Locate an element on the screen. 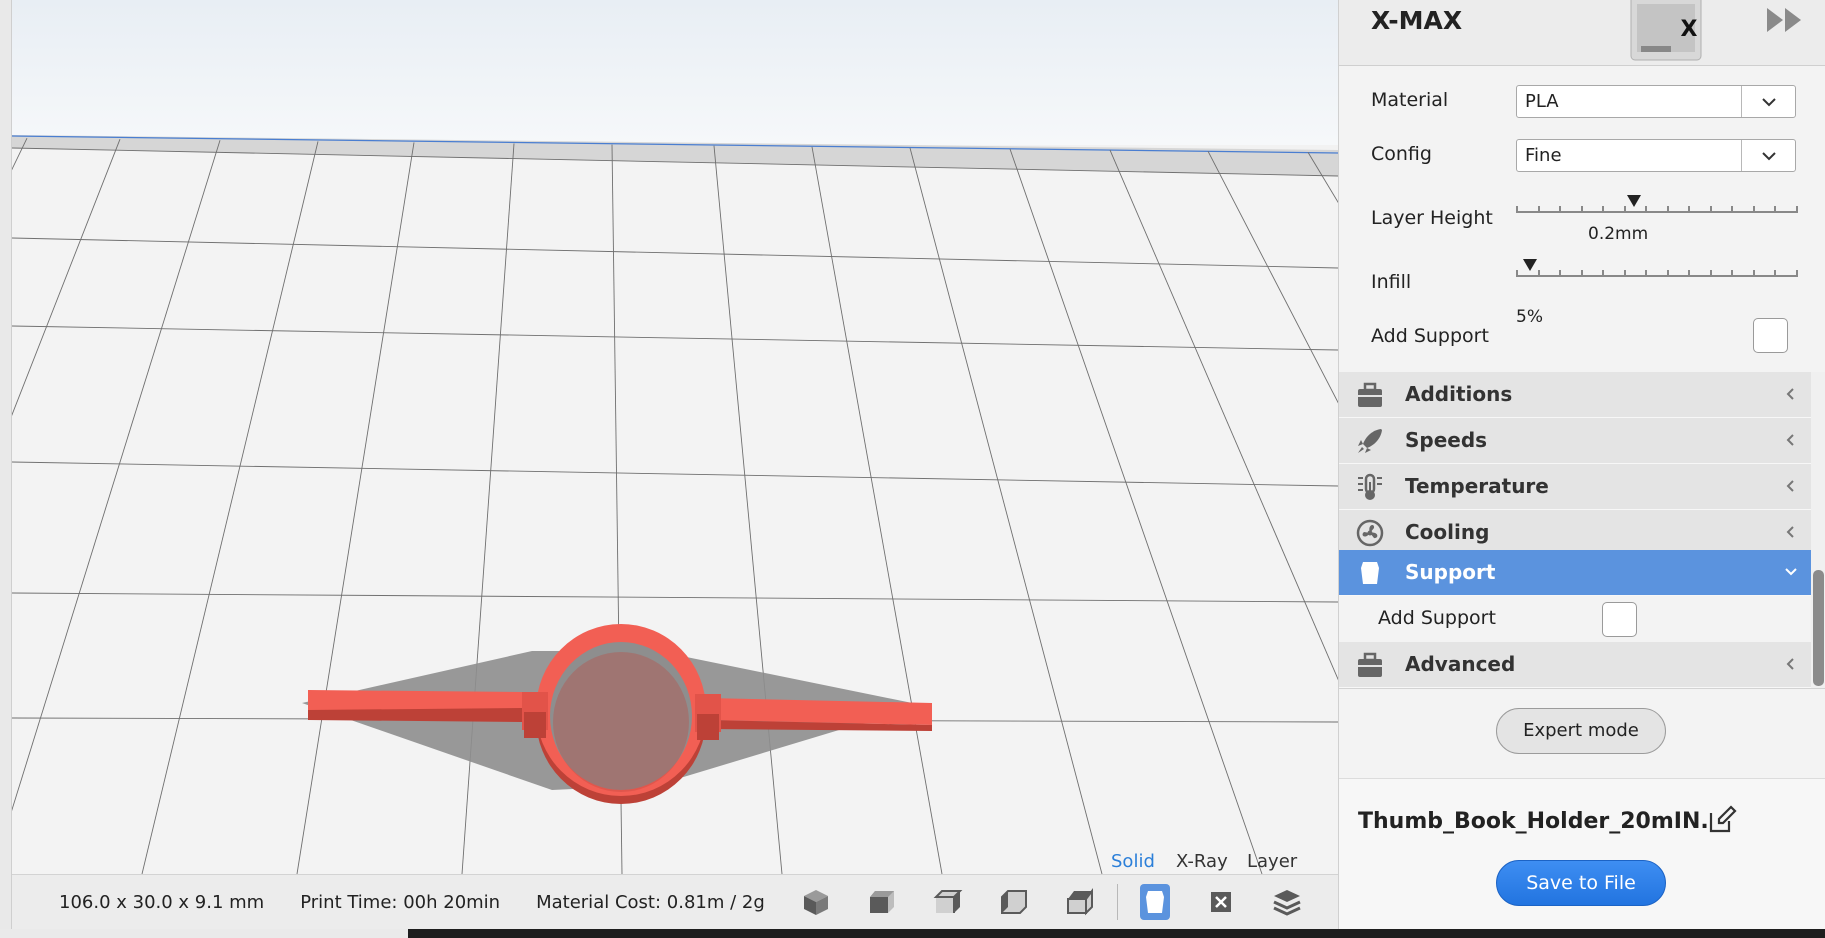  file-name: Thumb_Book_Holder_20mIN. is located at coordinates (1533, 821).